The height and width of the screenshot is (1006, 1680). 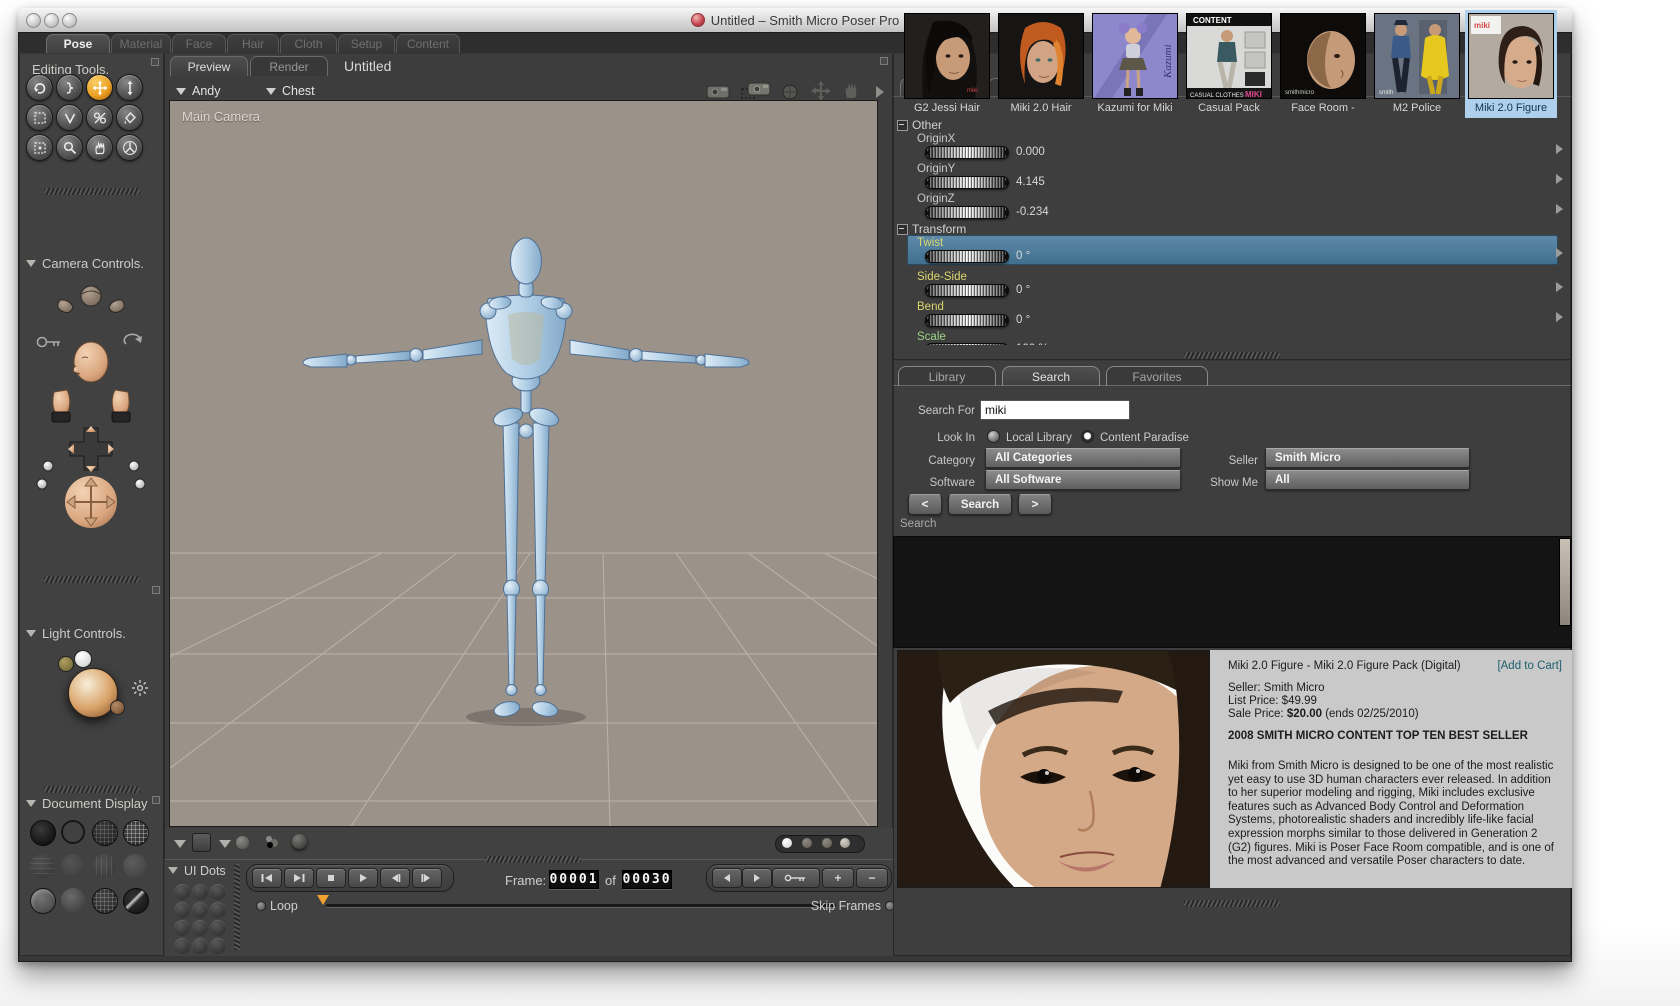 I want to click on tracking-dot-active, so click(x=787, y=843).